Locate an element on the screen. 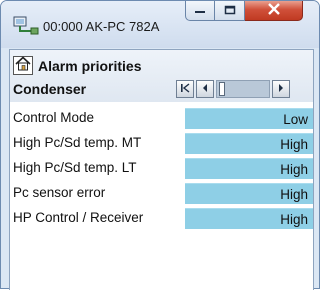 This screenshot has height=290, width=320. minimize-button is located at coordinates (200, 11).